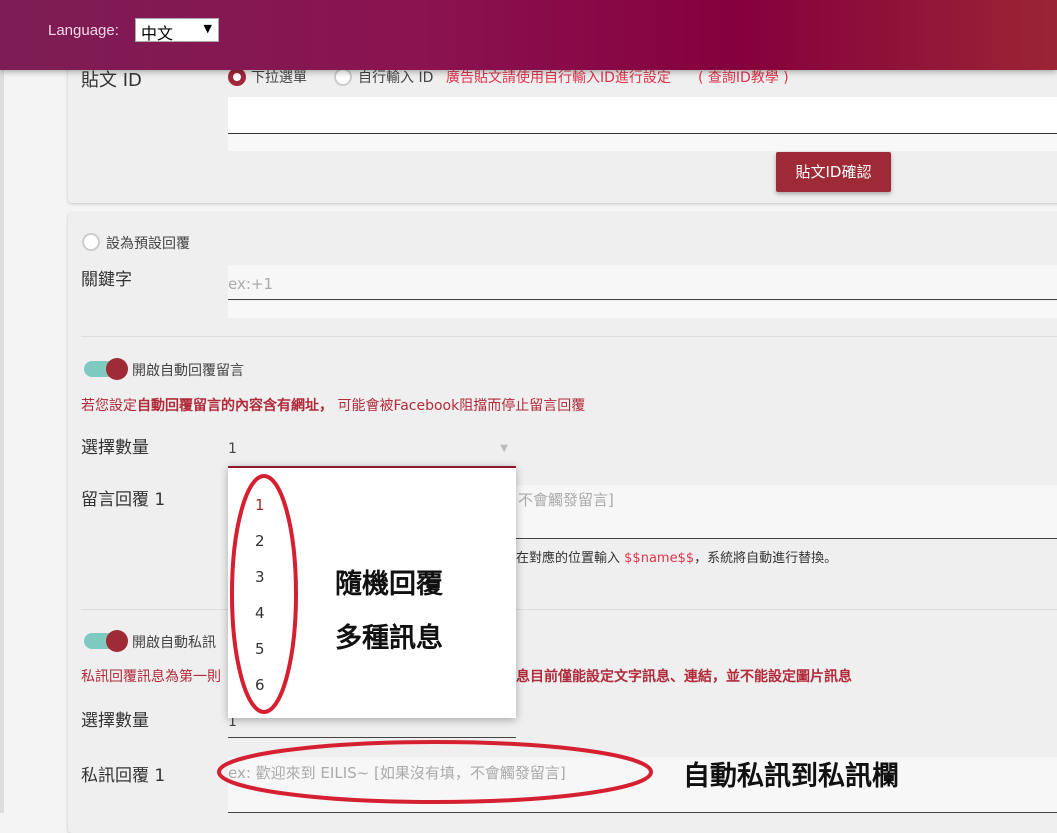 This screenshot has height=833, width=1057. Describe the element at coordinates (659, 558) in the screenshot. I see `hint-token: $$name$$` at that location.